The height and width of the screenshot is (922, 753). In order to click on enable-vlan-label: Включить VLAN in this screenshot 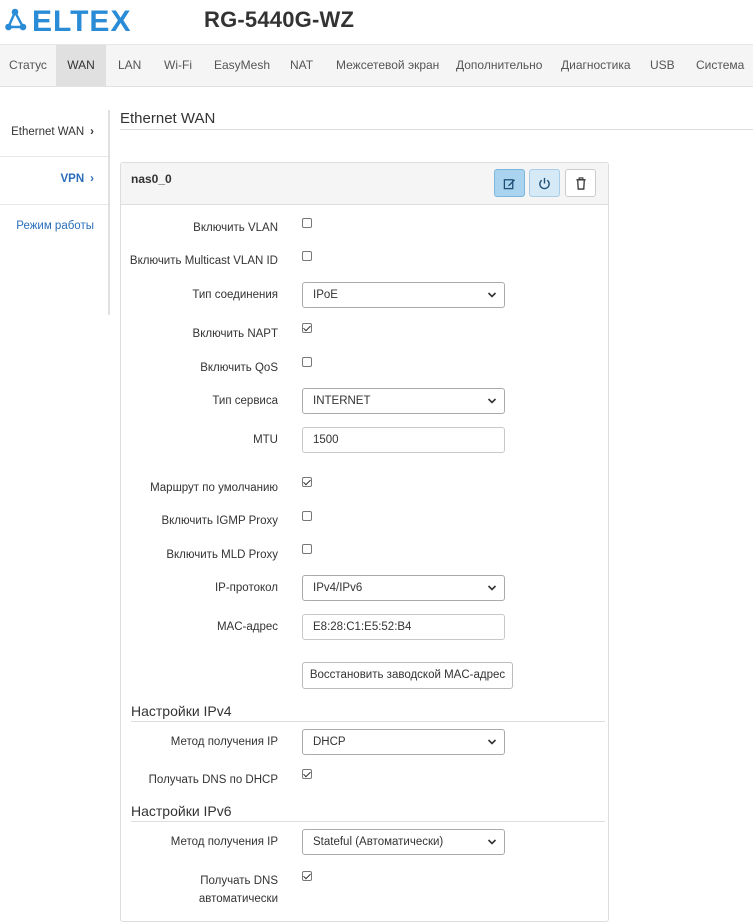, I will do `click(235, 228)`.